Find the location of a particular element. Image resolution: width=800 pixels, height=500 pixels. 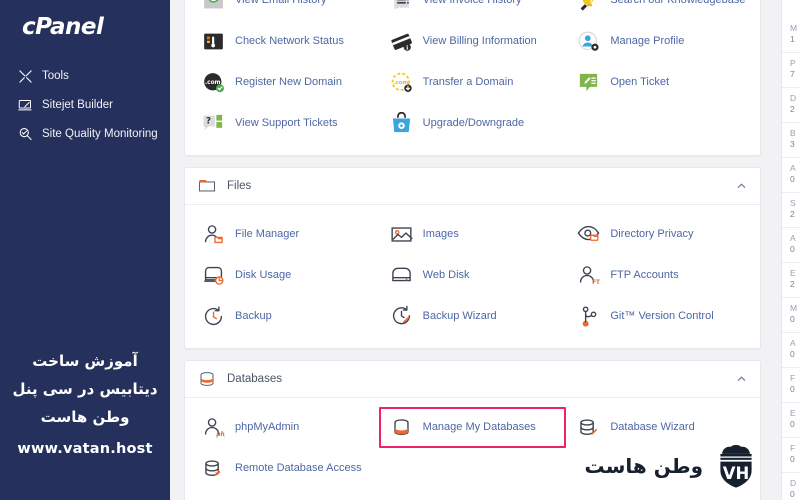

sidebar-item-tools: Tools is located at coordinates (85, 76).